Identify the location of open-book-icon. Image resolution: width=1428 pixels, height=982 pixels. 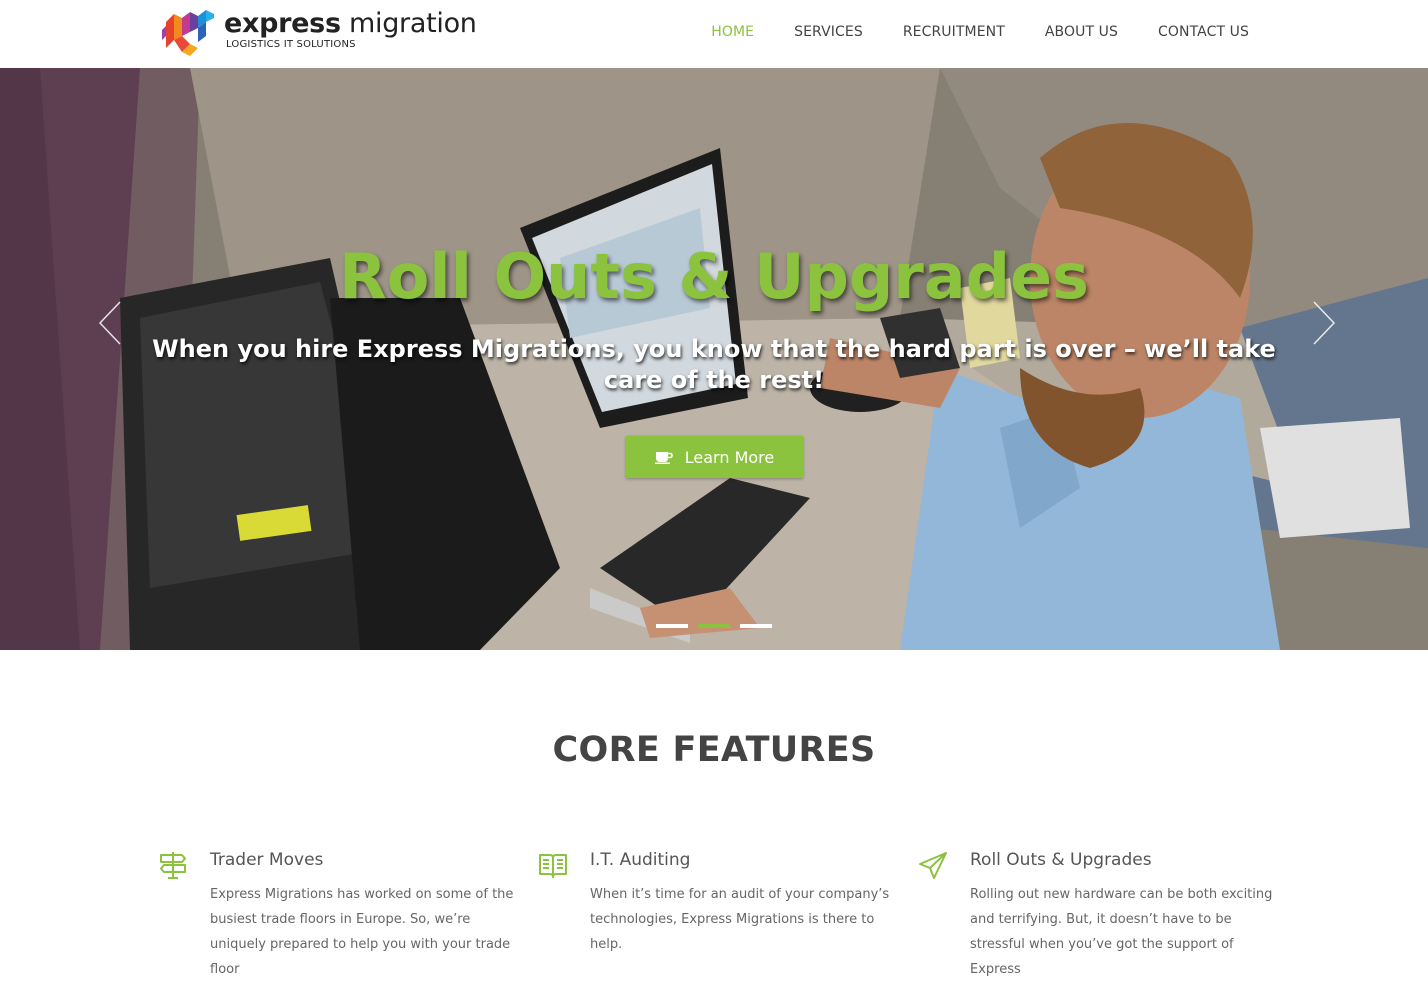
(553, 866).